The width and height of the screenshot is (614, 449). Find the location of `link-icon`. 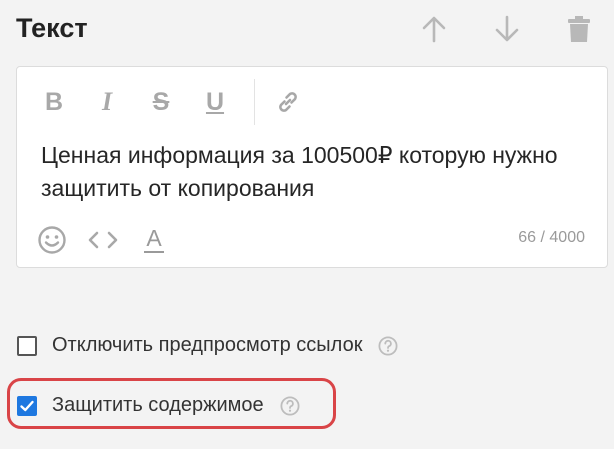

link-icon is located at coordinates (288, 102).